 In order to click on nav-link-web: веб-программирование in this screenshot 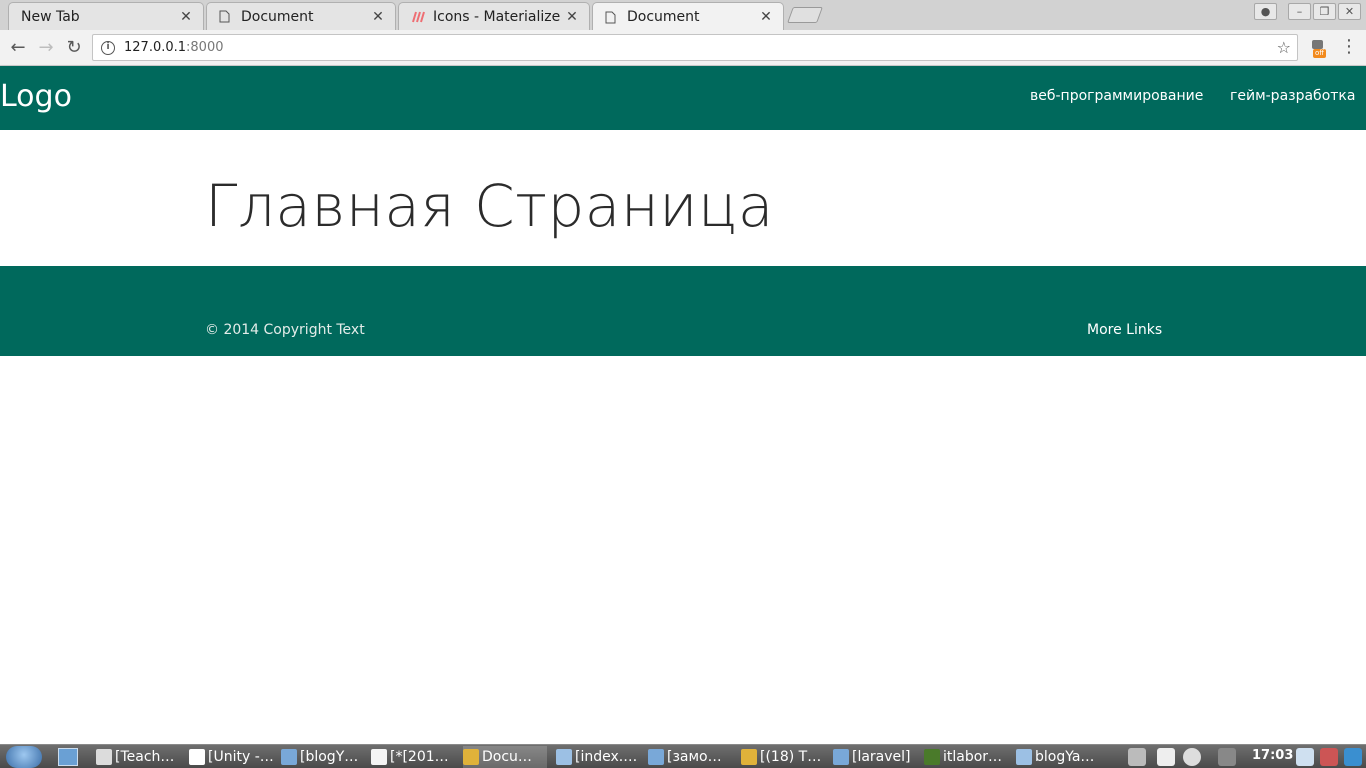, I will do `click(1116, 96)`.